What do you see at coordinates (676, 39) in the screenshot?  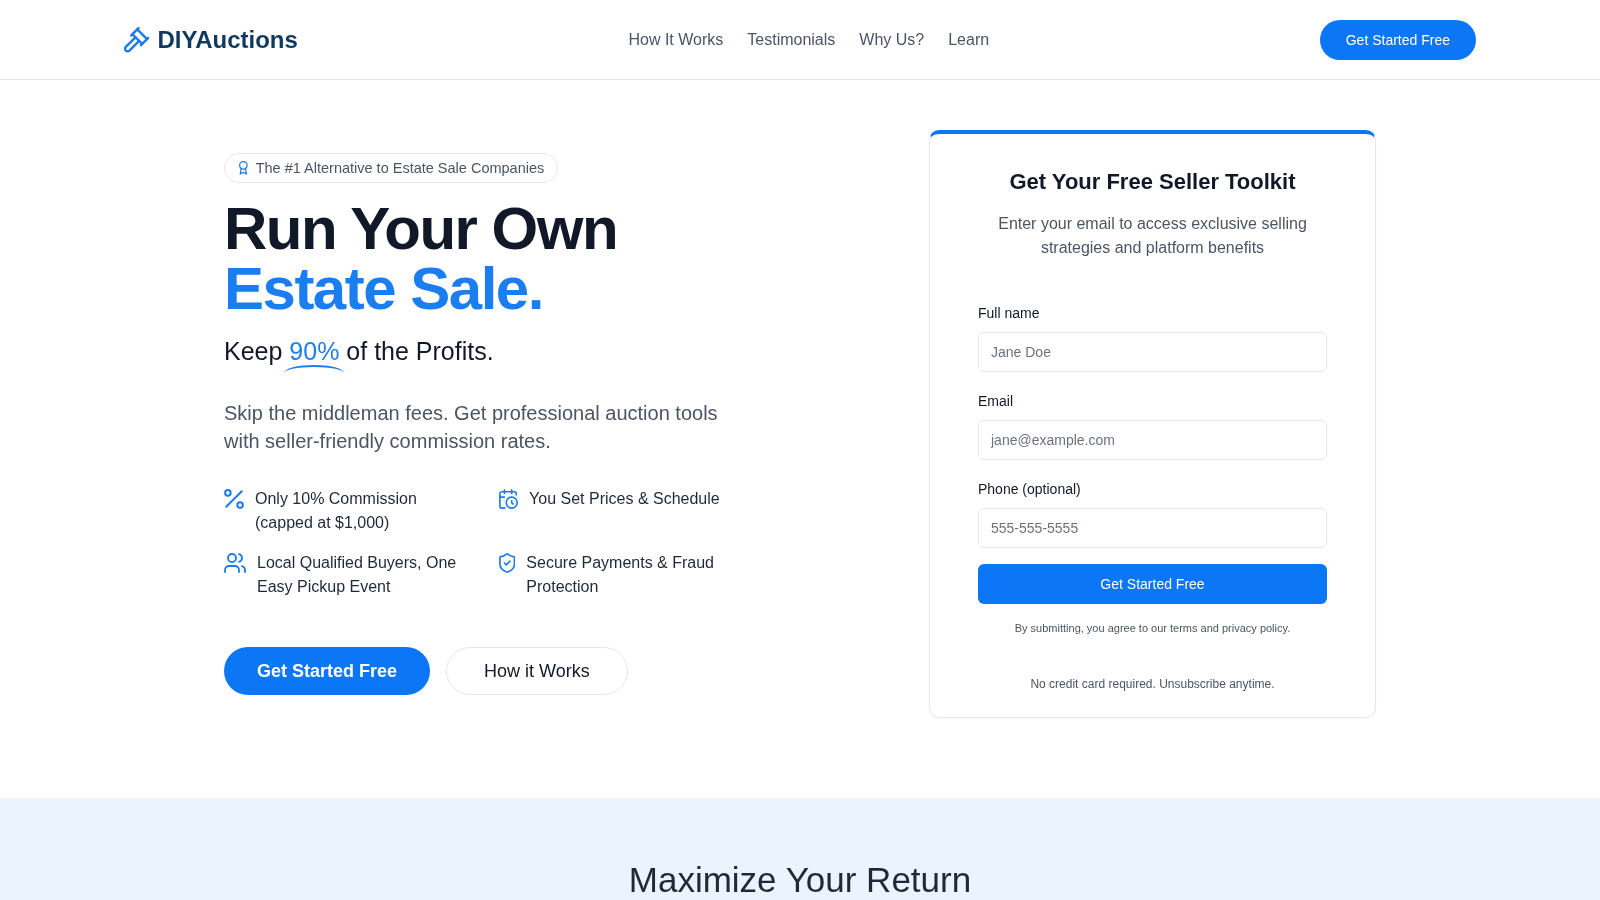 I see `nav-link: How It Works` at bounding box center [676, 39].